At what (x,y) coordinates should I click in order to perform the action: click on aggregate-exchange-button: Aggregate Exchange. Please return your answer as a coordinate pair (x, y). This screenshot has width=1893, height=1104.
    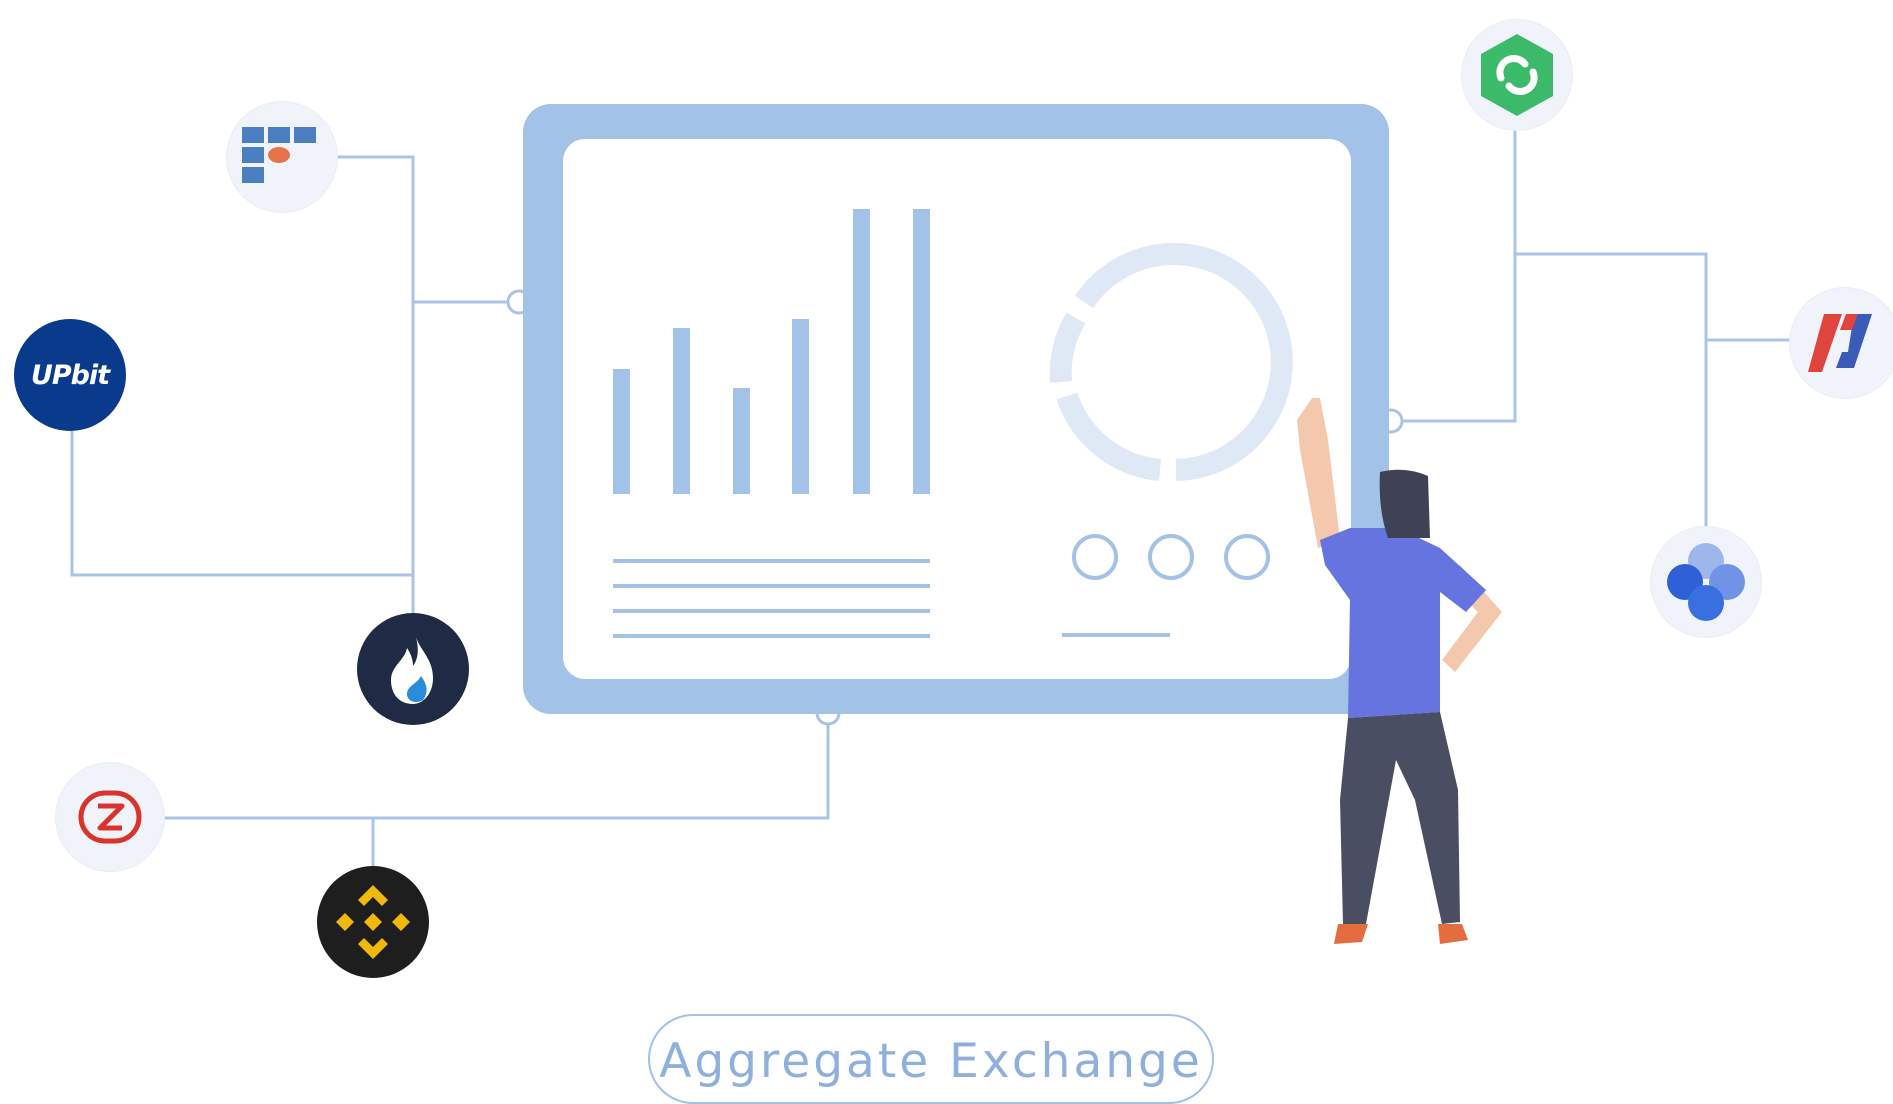
    Looking at the image, I should click on (931, 1059).